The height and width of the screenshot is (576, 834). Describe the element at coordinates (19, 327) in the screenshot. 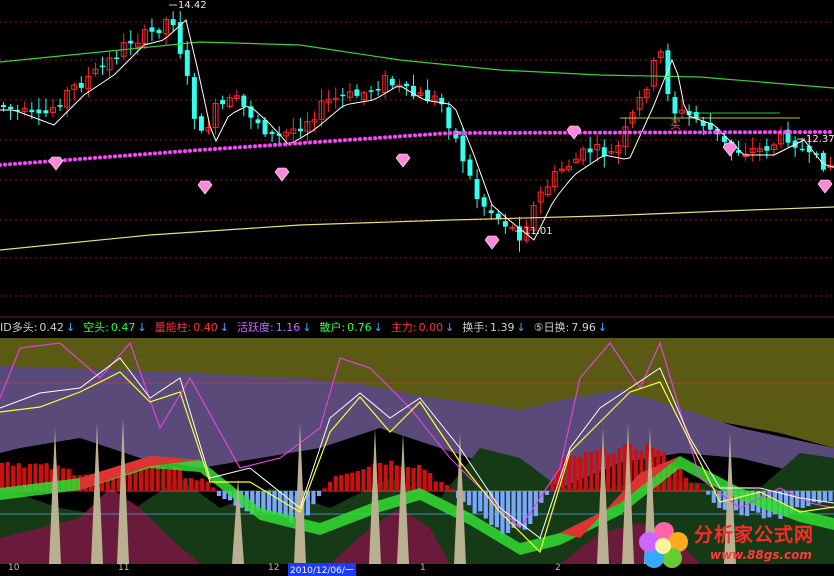

I see `legend-label: ID多头:` at that location.